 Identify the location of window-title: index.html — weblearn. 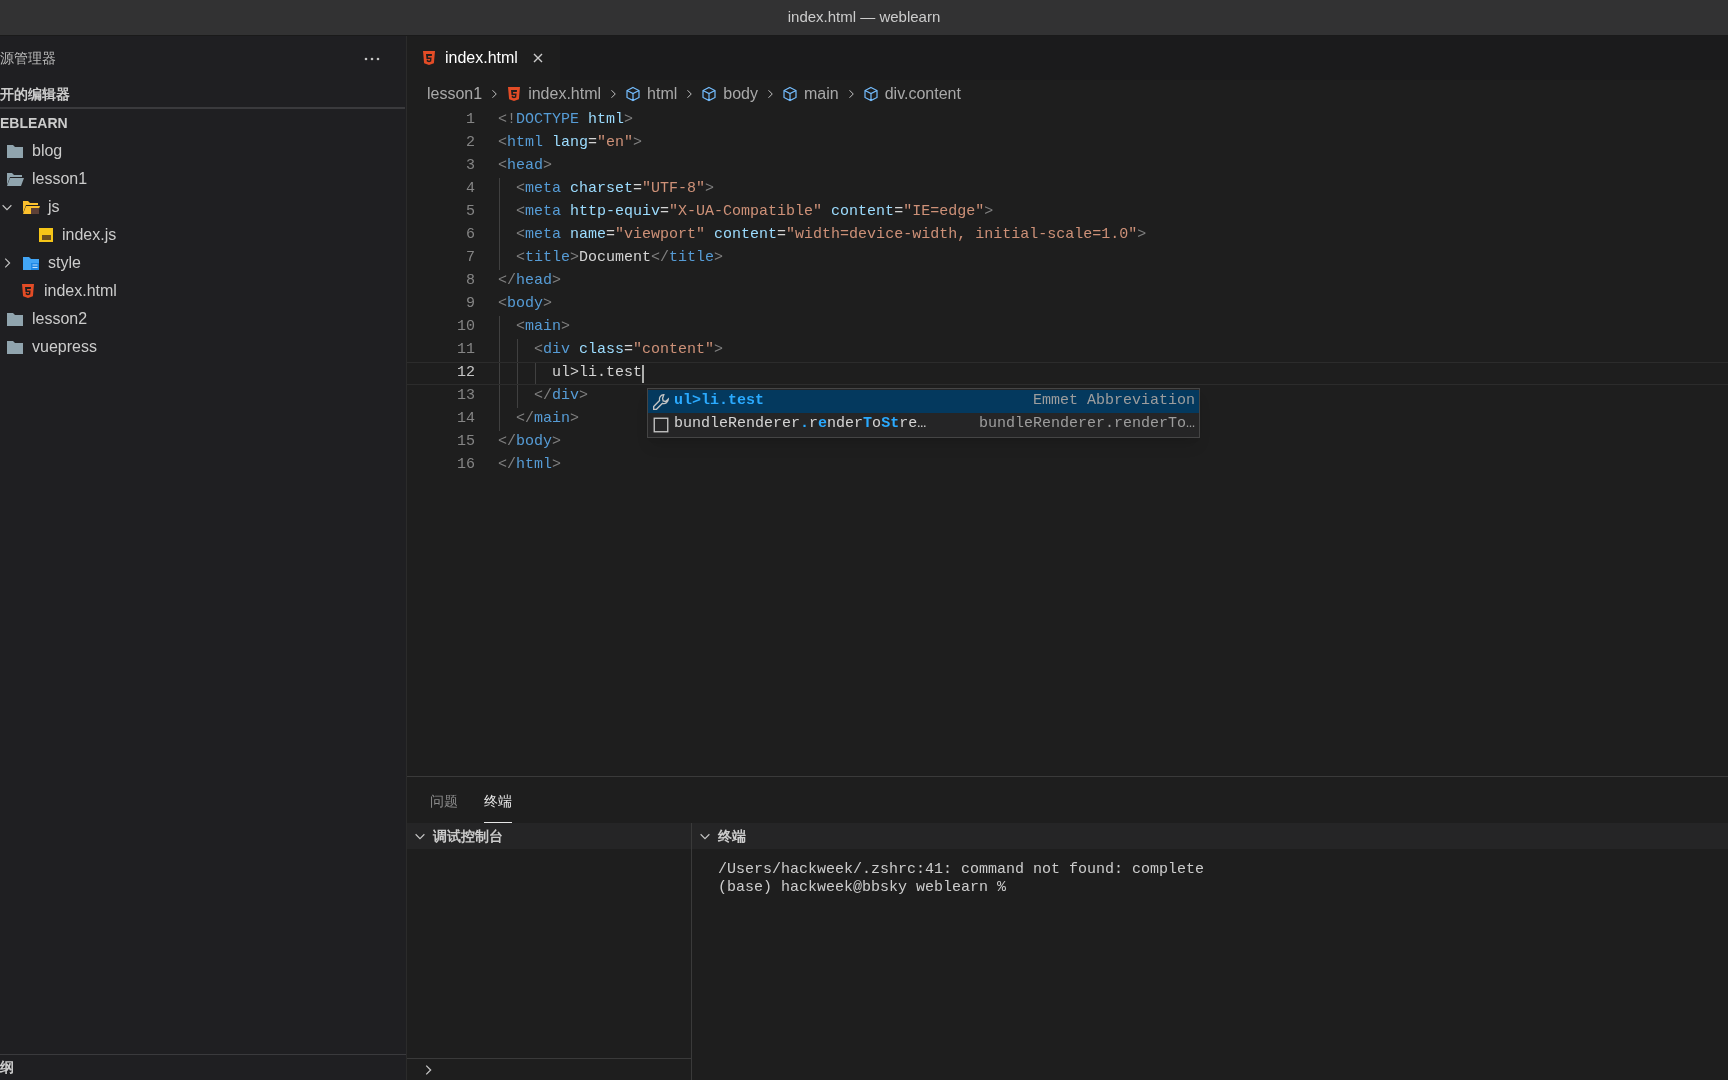
(864, 17).